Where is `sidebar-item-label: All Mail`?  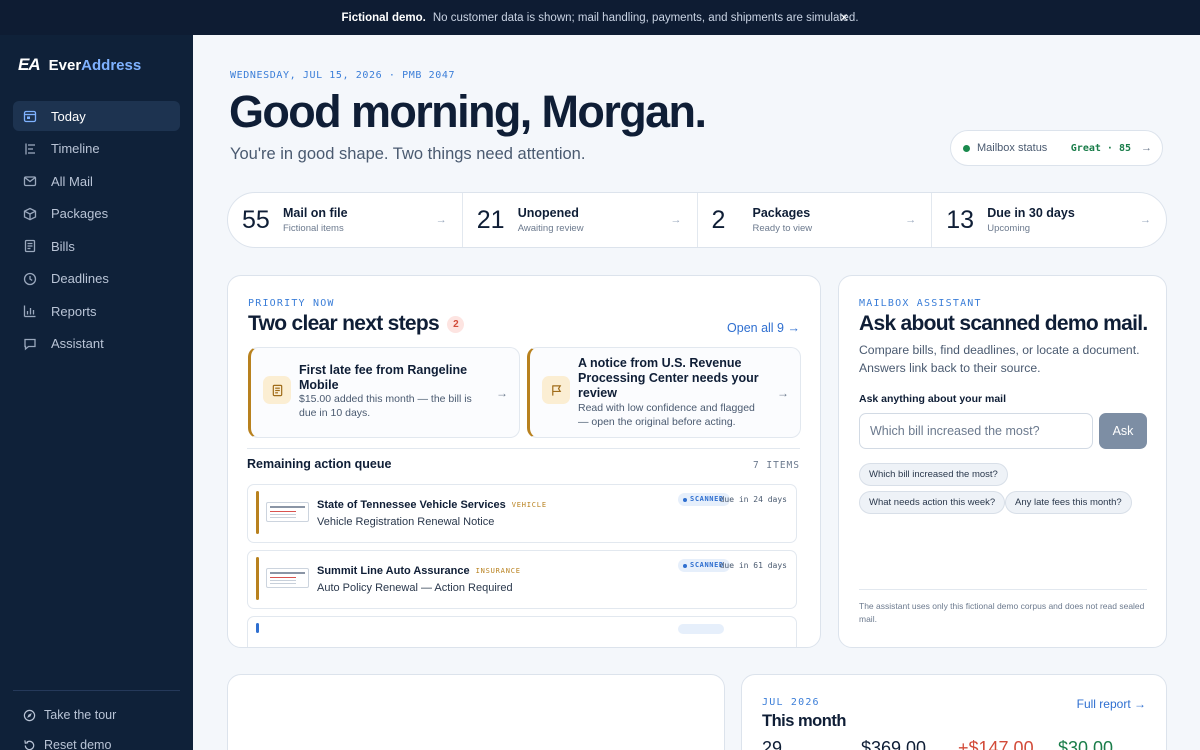 sidebar-item-label: All Mail is located at coordinates (72, 181).